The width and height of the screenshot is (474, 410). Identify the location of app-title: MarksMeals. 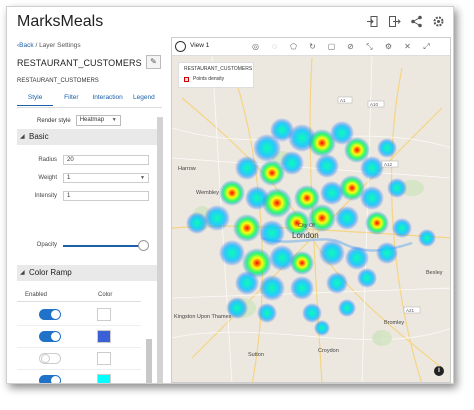
(60, 21).